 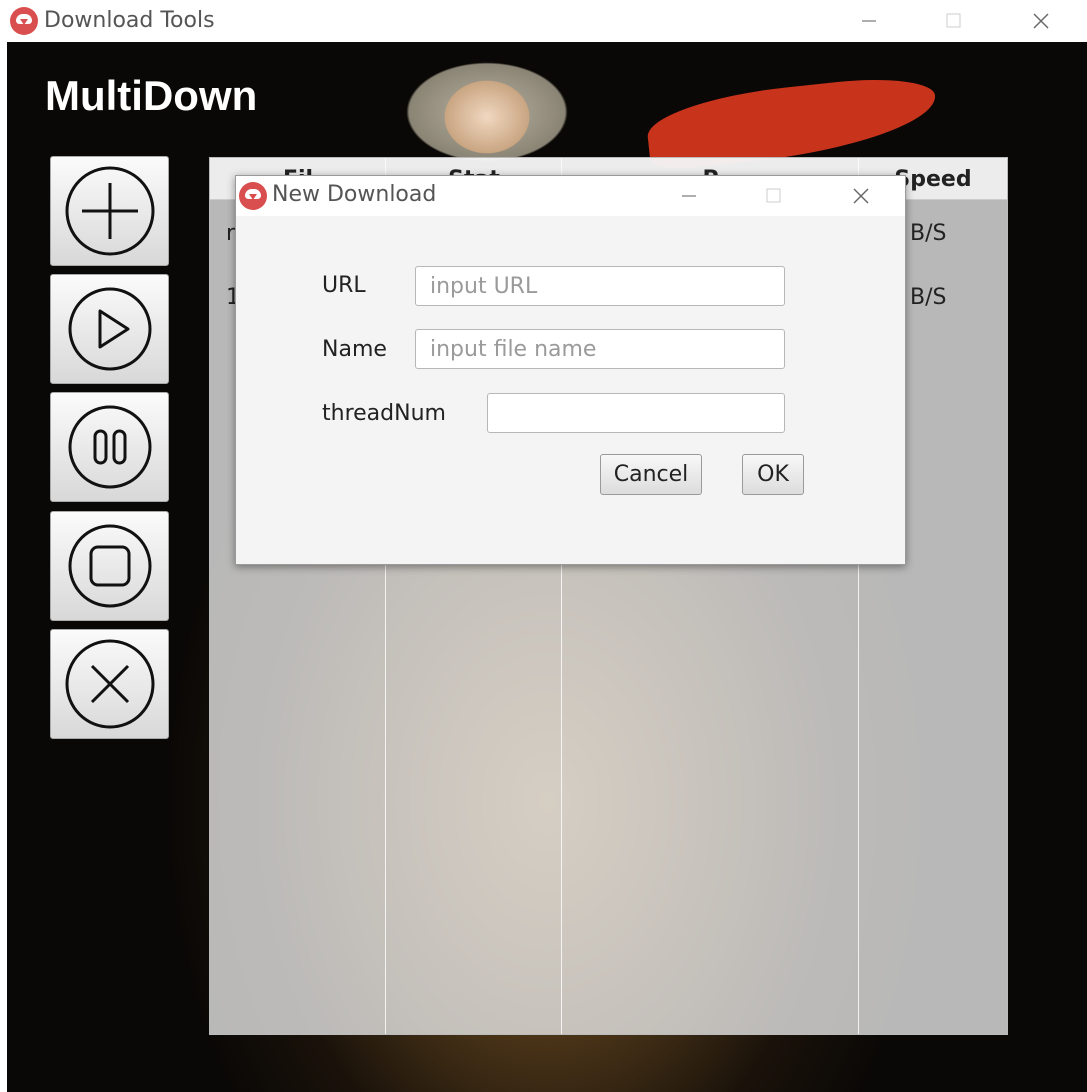 What do you see at coordinates (384, 413) in the screenshot?
I see `thread-num-label: threadNum` at bounding box center [384, 413].